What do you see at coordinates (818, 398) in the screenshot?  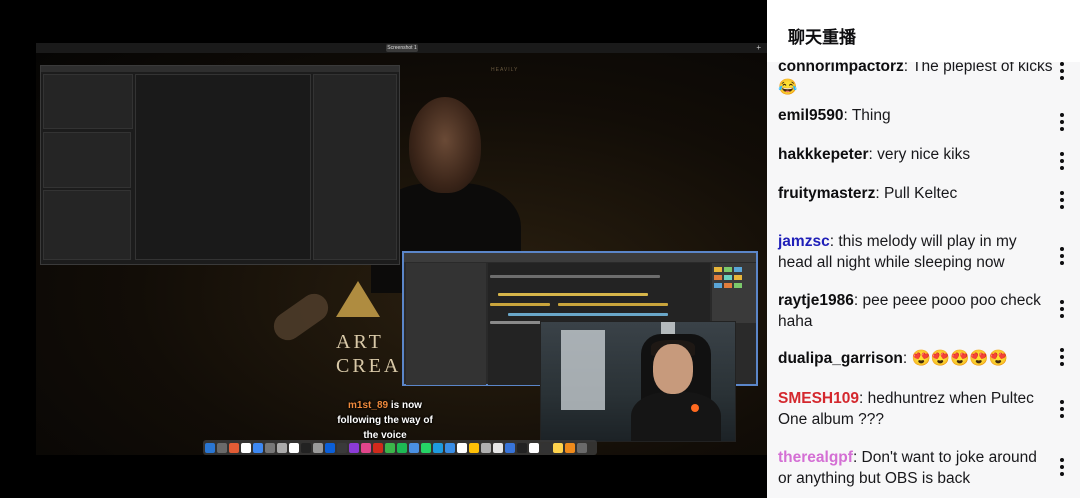 I see `chat-username: SMESH109` at bounding box center [818, 398].